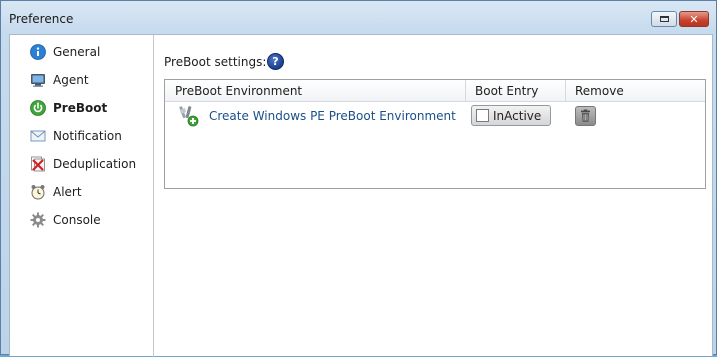  Describe the element at coordinates (38, 52) in the screenshot. I see `info-icon` at that location.